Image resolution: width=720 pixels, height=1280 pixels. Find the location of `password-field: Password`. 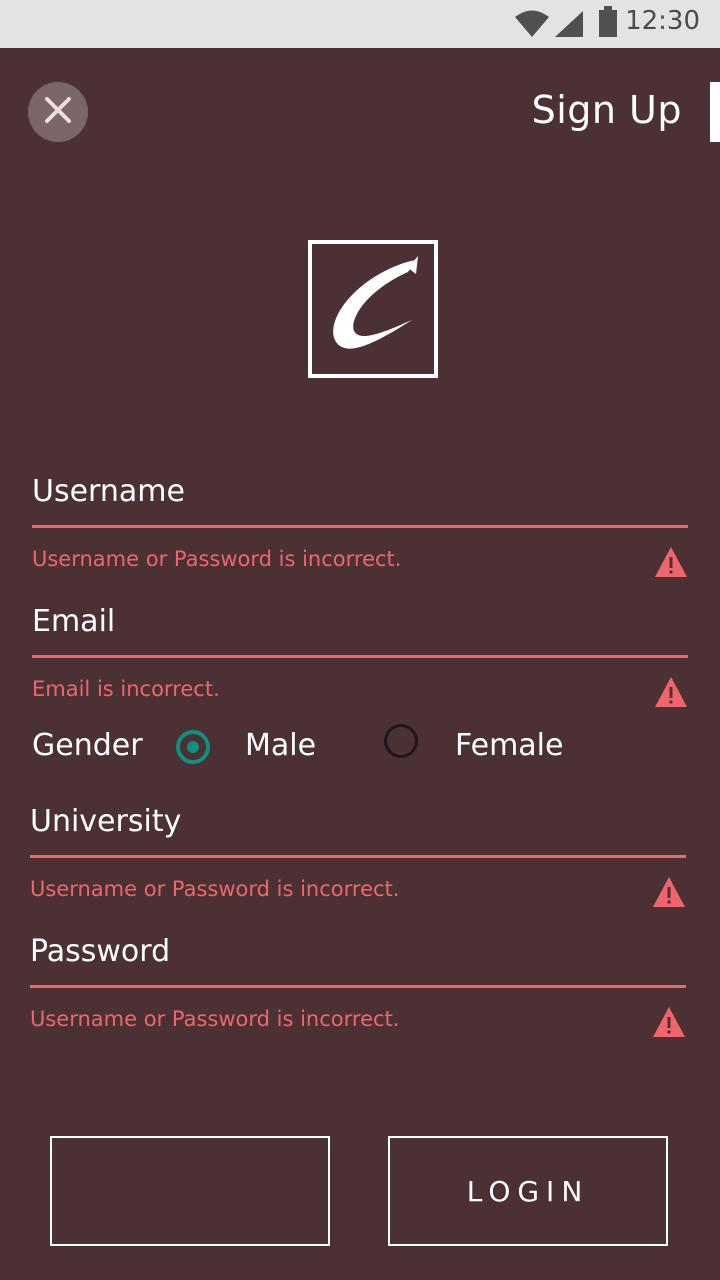

password-field: Password is located at coordinates (100, 951).